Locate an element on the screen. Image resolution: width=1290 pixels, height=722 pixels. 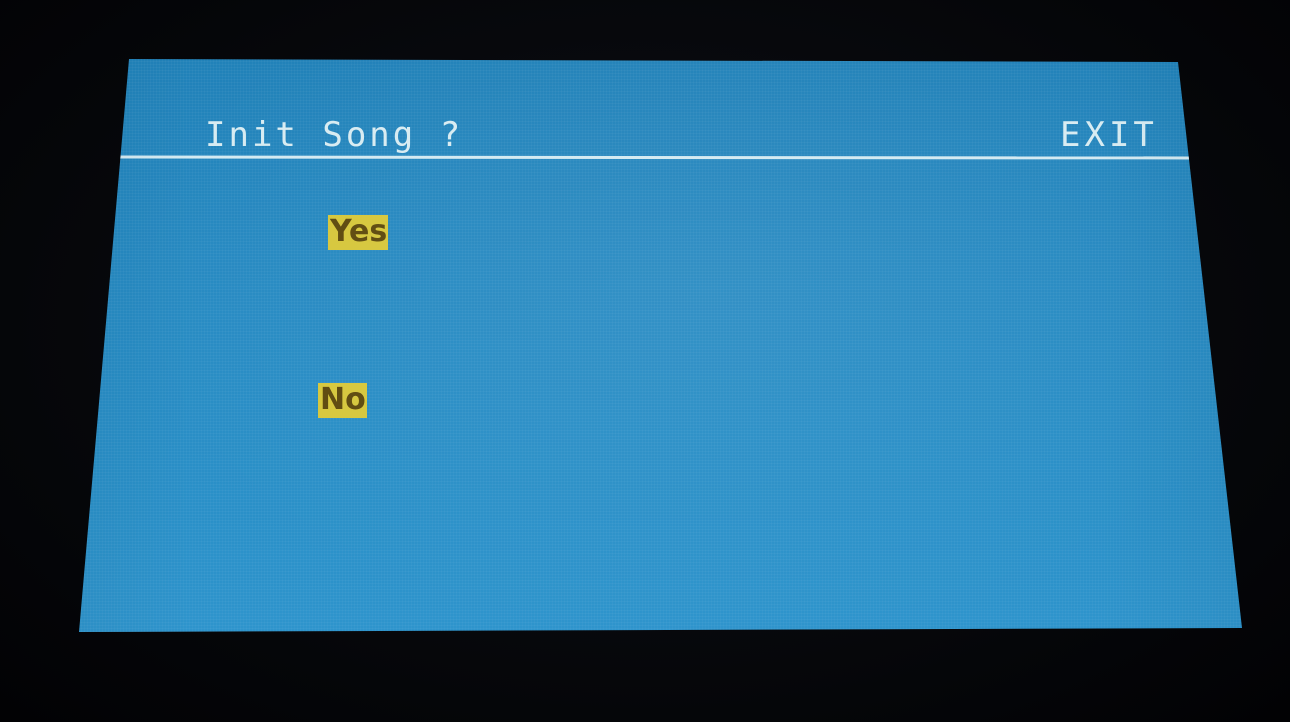
yes-option-button: Yes is located at coordinates (358, 232).